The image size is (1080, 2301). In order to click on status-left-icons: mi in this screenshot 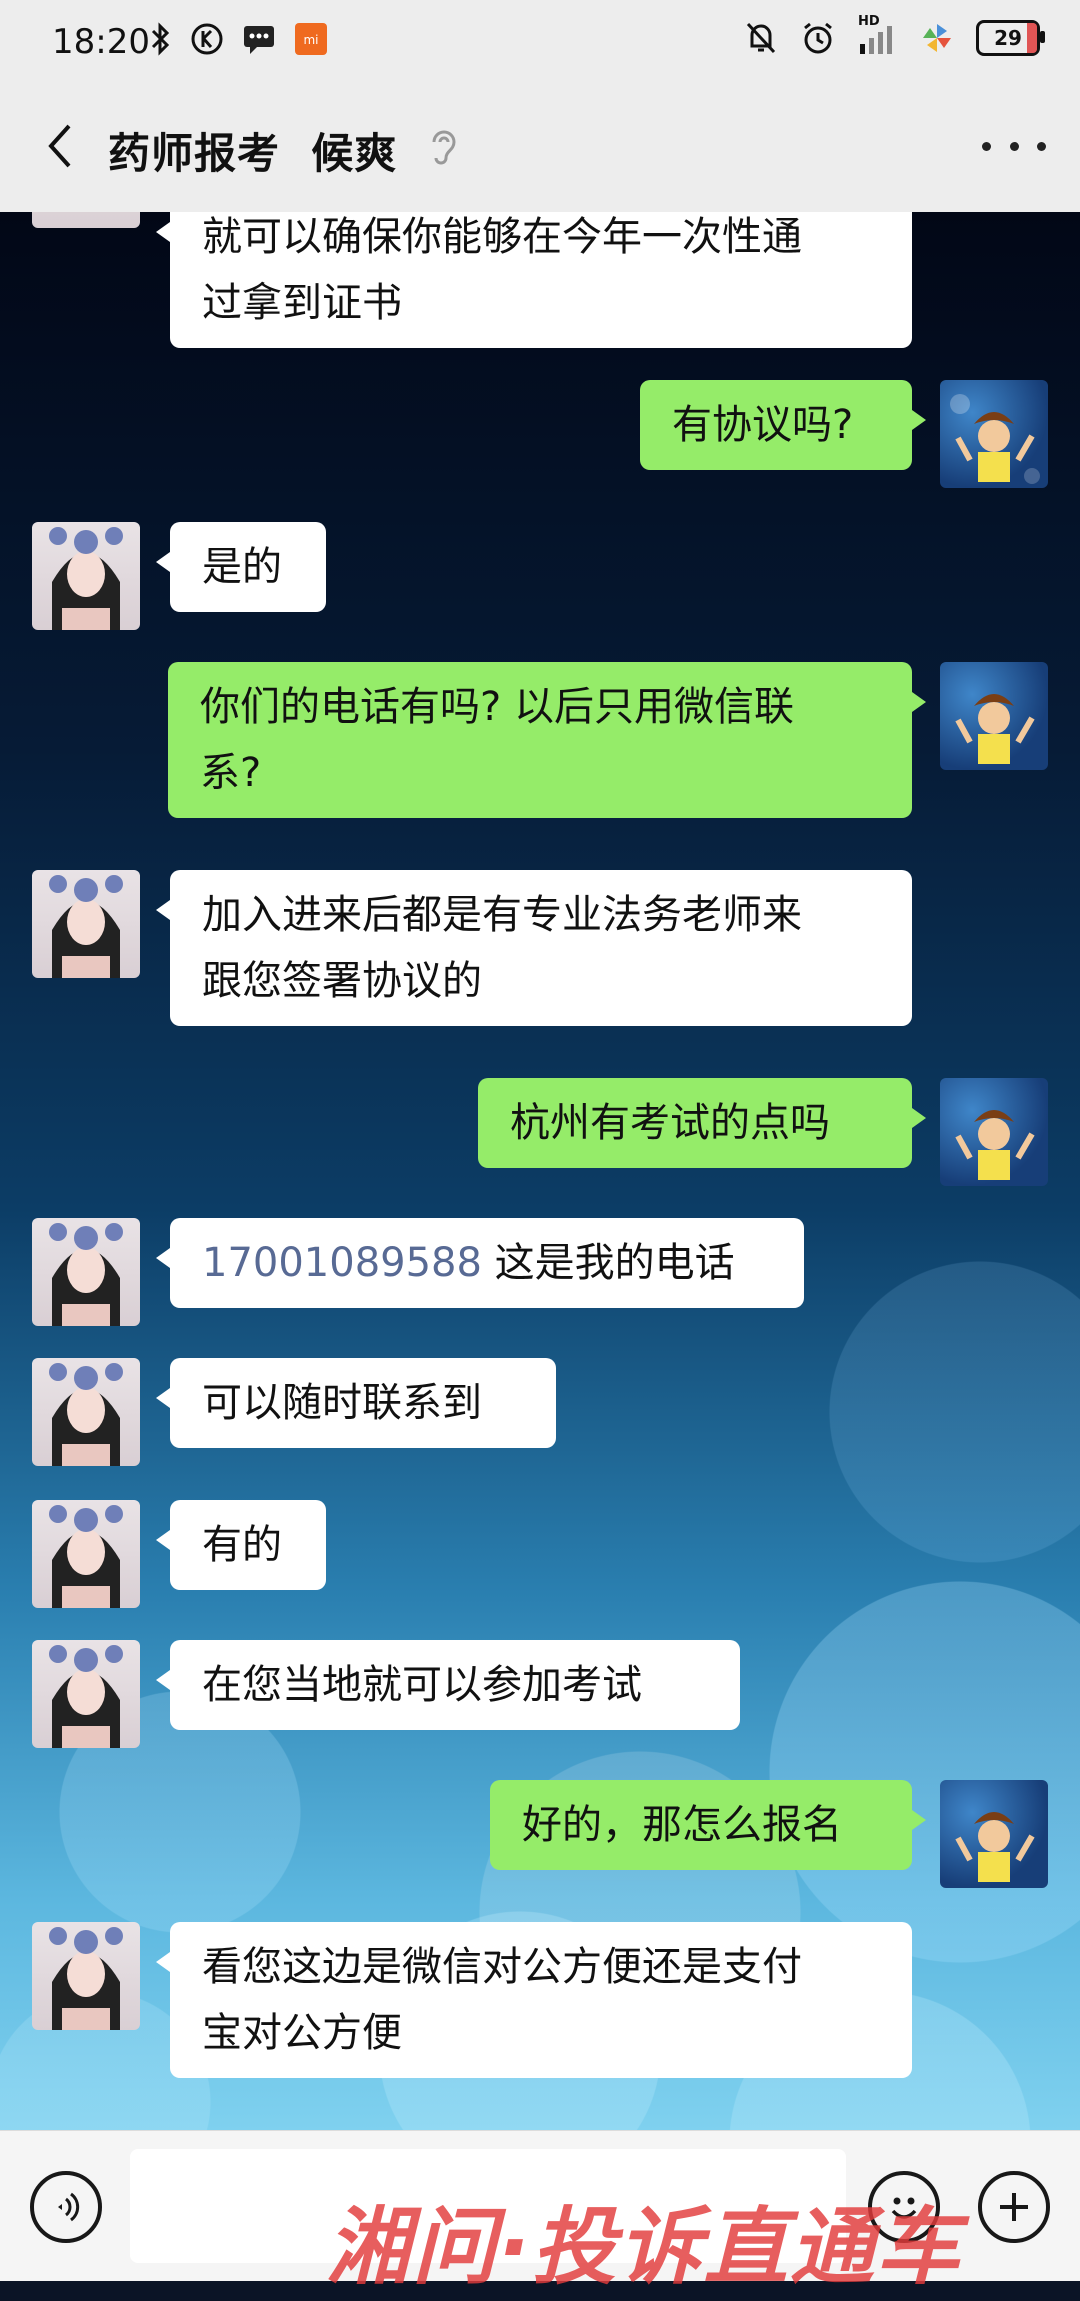, I will do `click(239, 39)`.